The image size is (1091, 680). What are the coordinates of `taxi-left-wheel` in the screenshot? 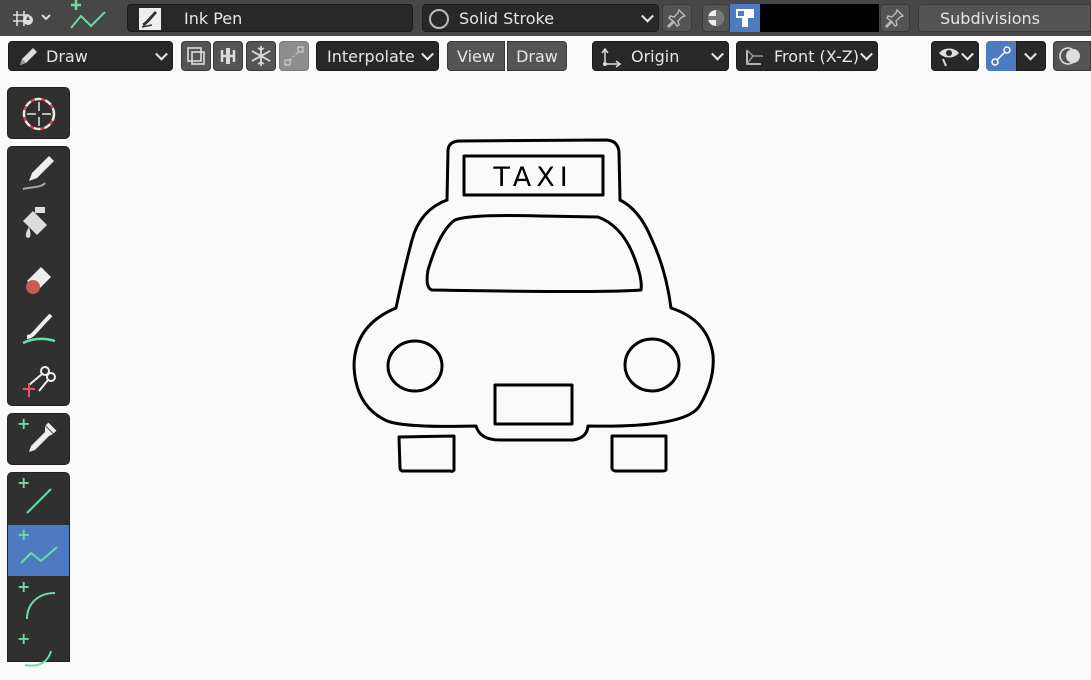 It's located at (426, 453).